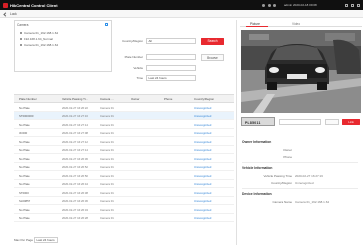 The height and width of the screenshot is (247, 363). Describe the element at coordinates (75, 150) in the screenshot. I see `table-cell: 2020-02-27 16:27:14` at that location.